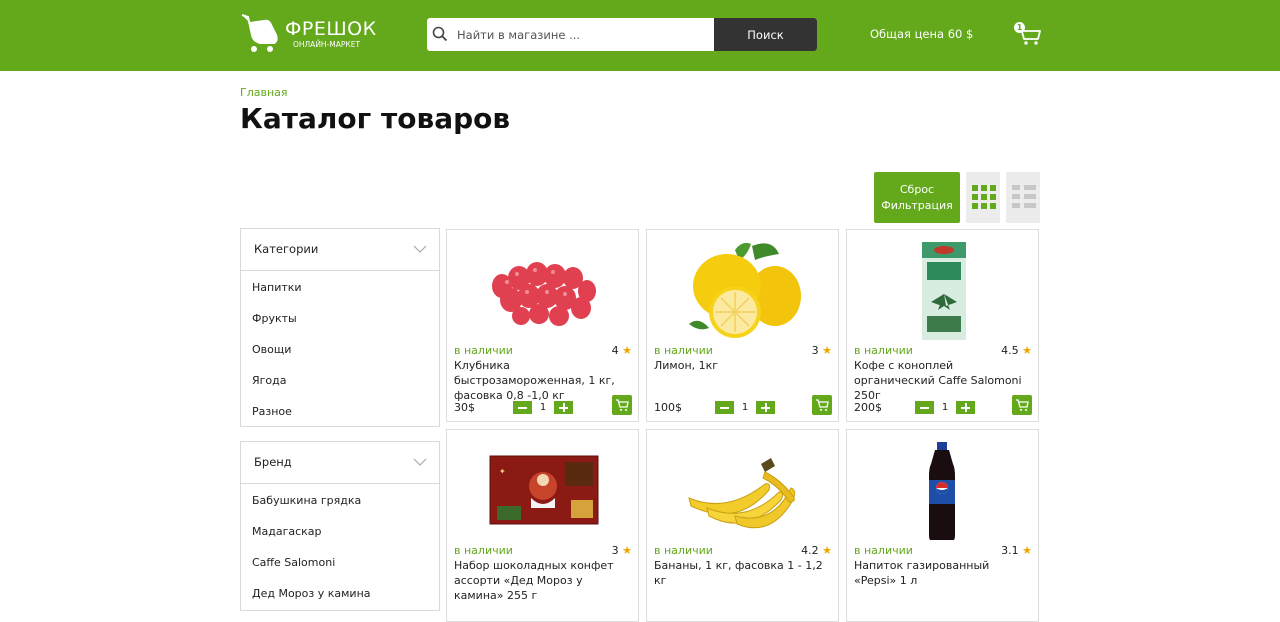 The height and width of the screenshot is (622, 1280). I want to click on search-bar: Поиск, so click(622, 34).